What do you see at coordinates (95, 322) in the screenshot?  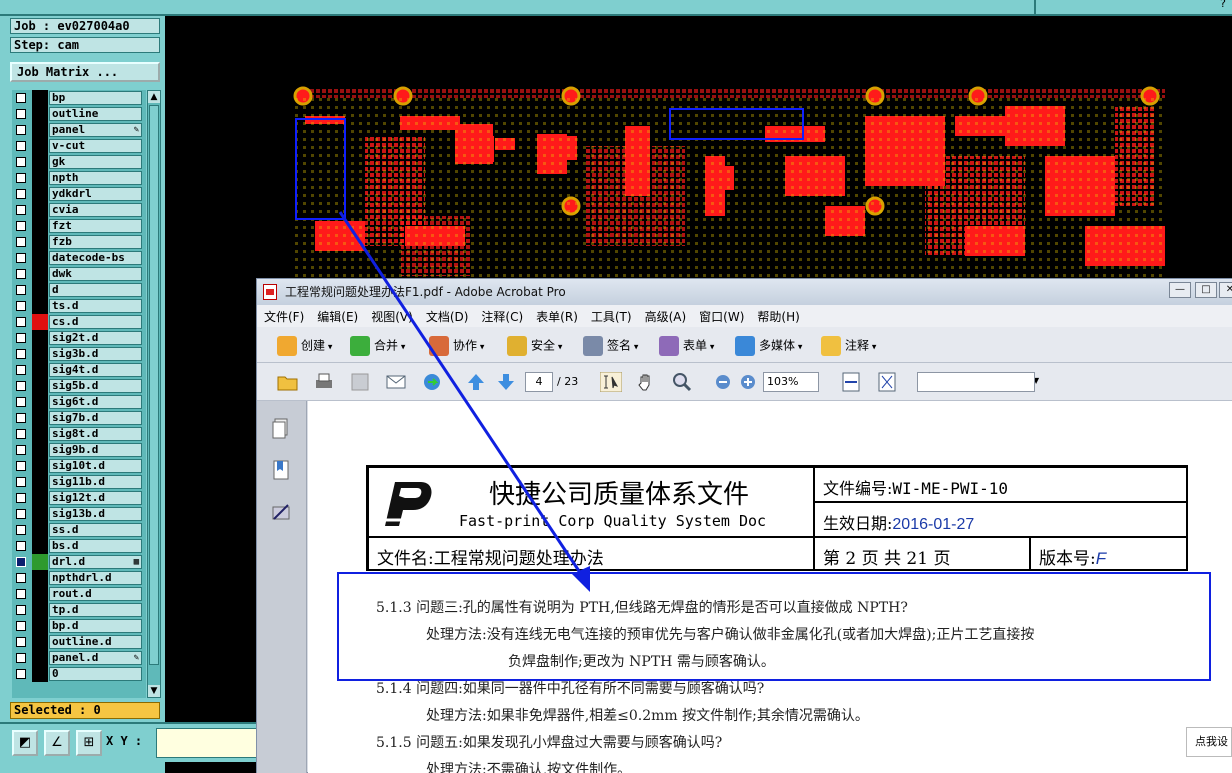 I see `layer-name: cs.d` at bounding box center [95, 322].